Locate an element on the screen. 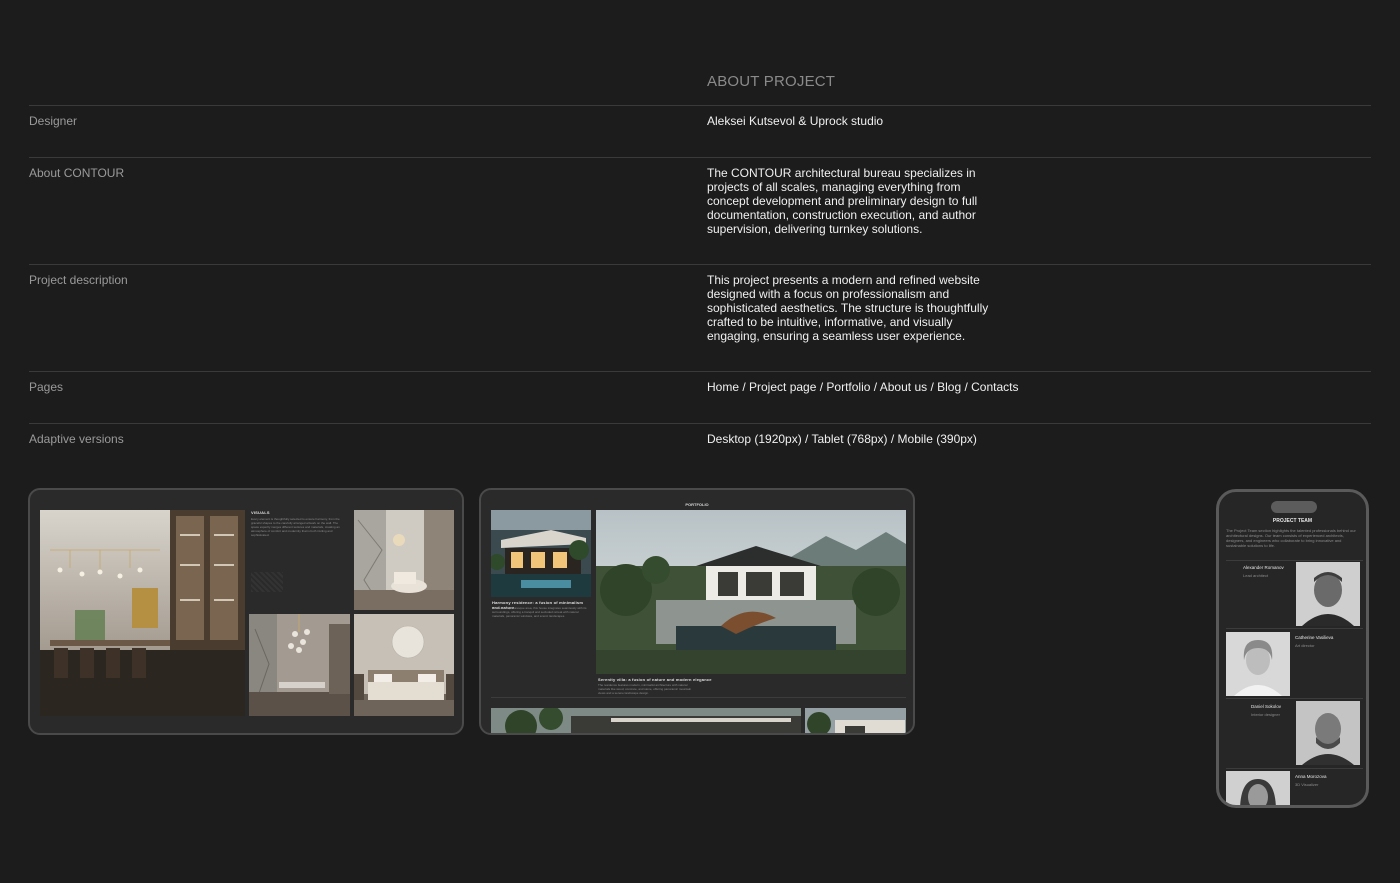 Image resolution: width=1400 pixels, height=883 pixels. member-name: Catherine Vasilieva is located at coordinates (1314, 637).